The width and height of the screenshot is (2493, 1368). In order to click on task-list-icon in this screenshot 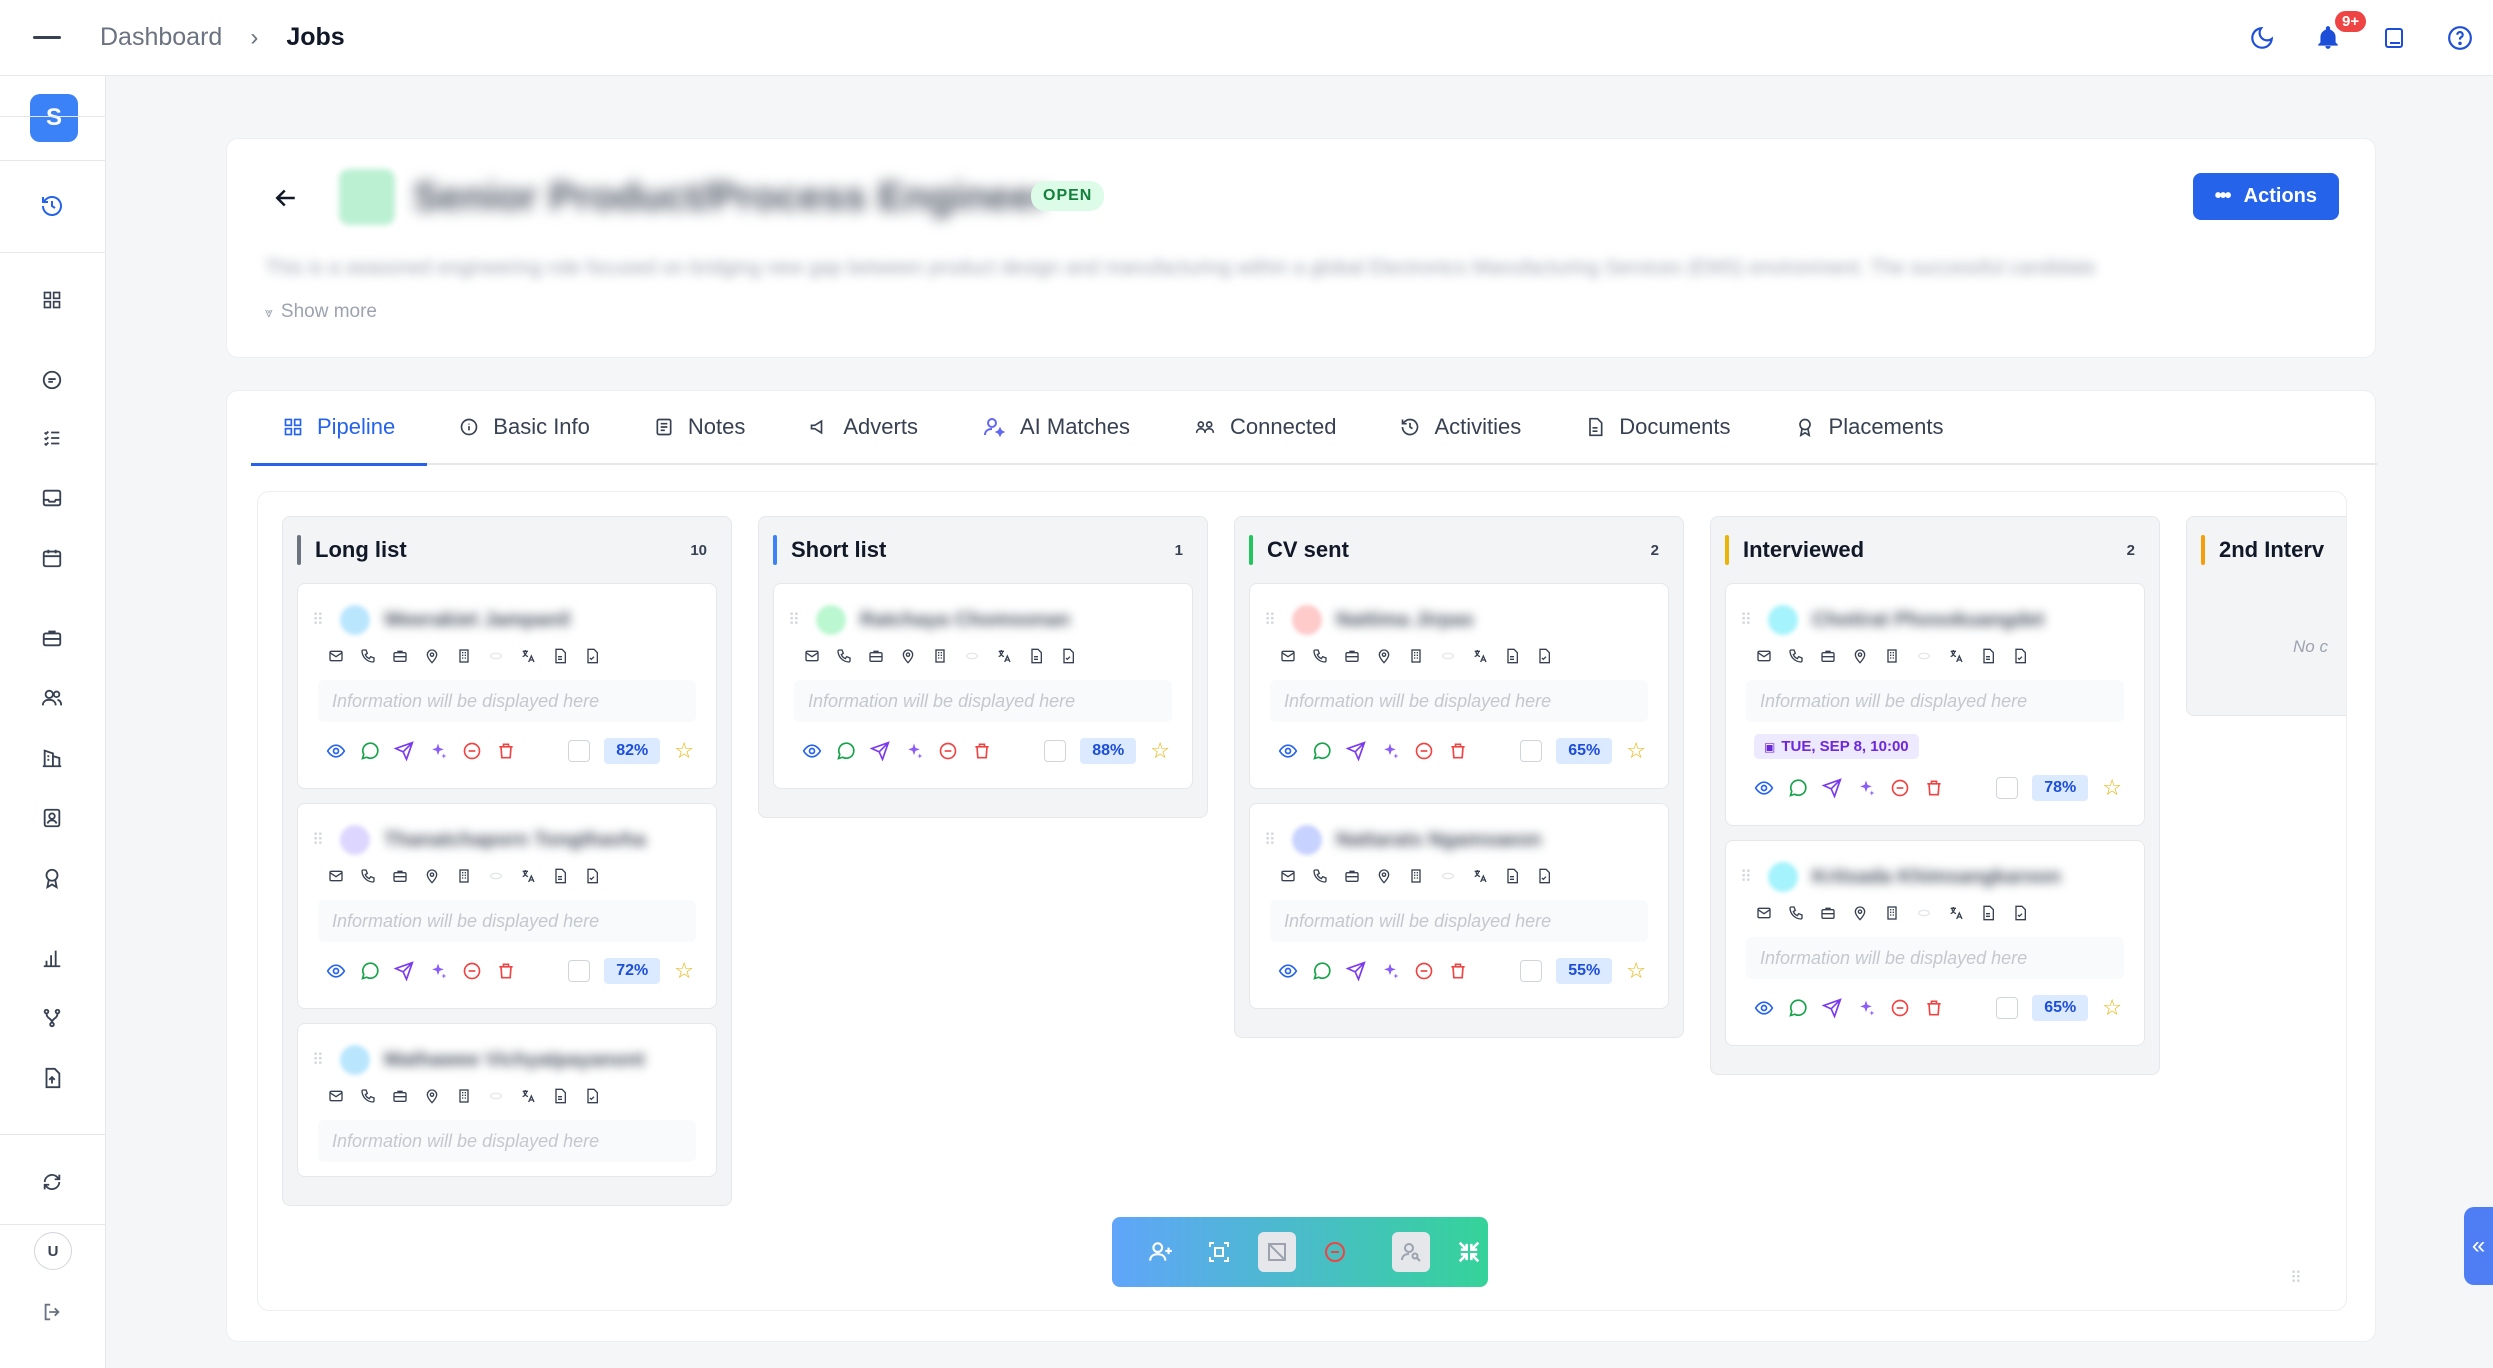, I will do `click(52, 438)`.